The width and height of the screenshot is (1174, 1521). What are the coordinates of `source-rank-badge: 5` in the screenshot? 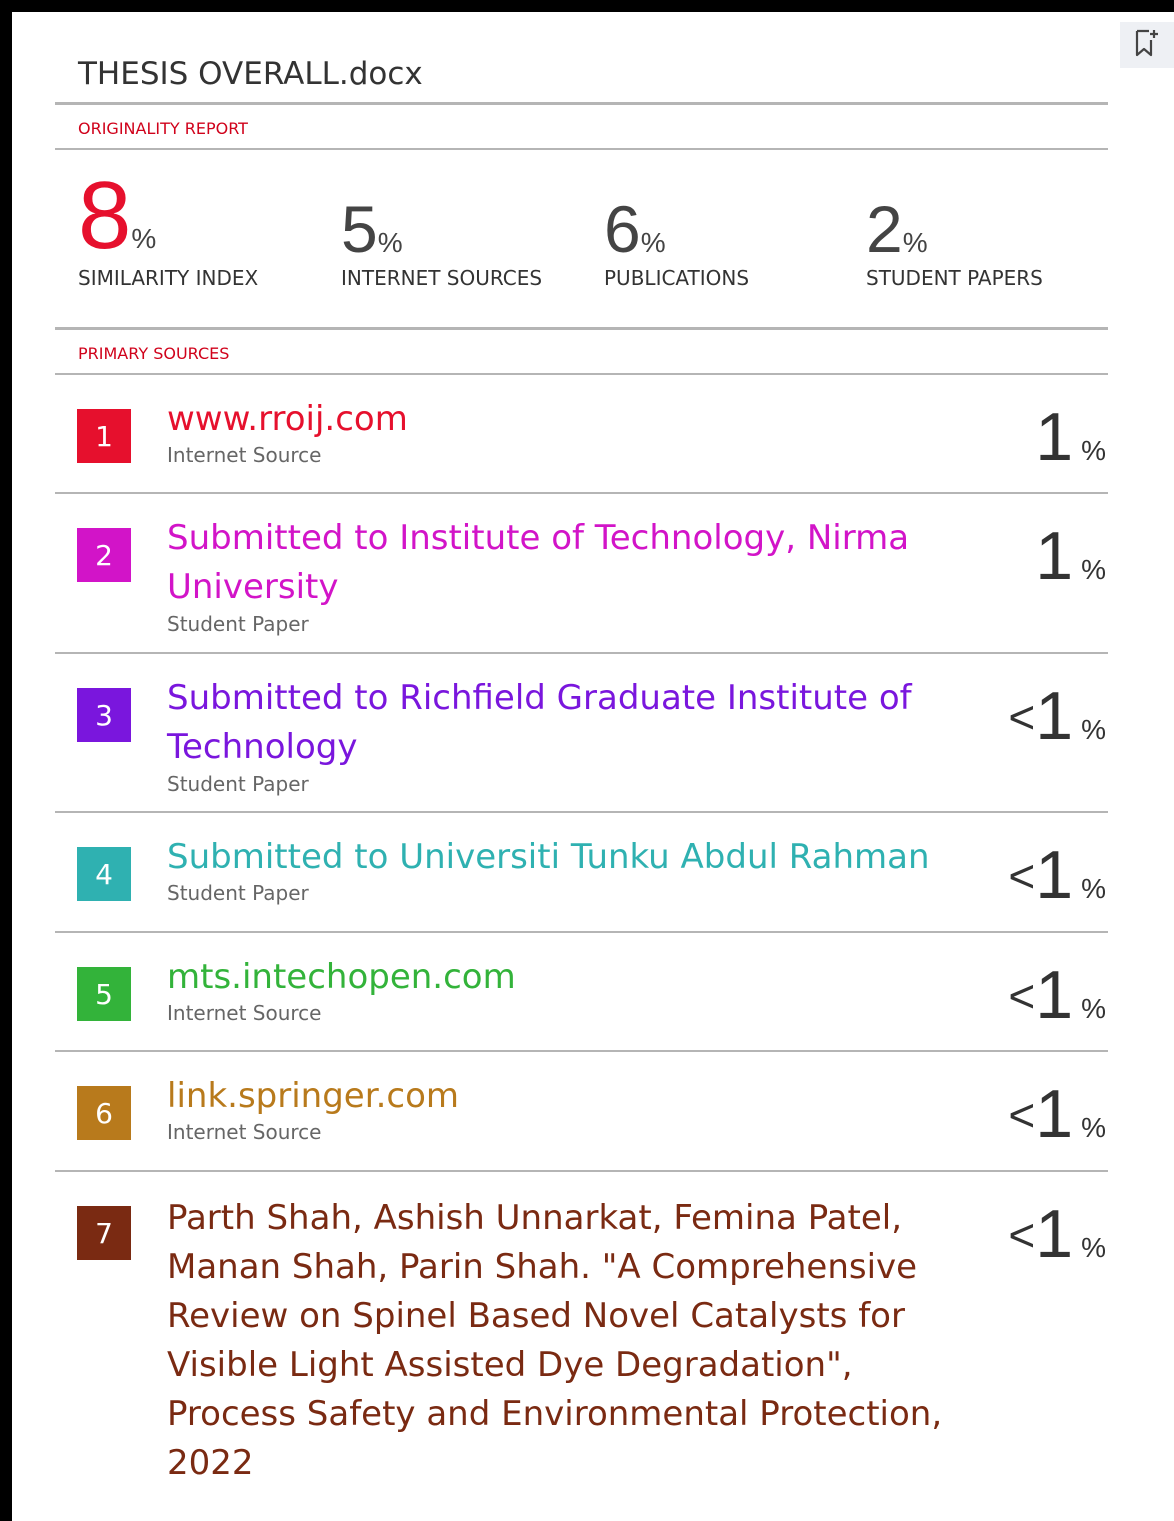 It's located at (104, 994).